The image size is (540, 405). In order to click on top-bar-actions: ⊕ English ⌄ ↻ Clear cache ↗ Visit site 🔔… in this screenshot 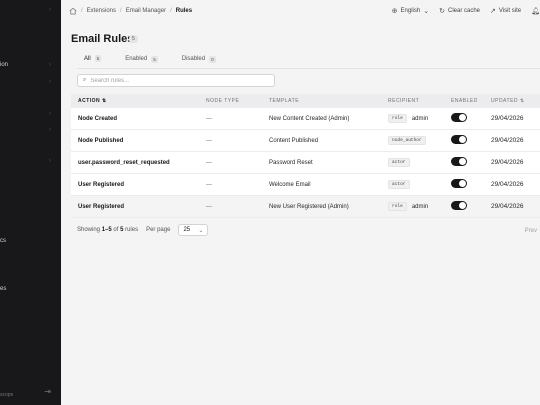, I will do `click(466, 10)`.